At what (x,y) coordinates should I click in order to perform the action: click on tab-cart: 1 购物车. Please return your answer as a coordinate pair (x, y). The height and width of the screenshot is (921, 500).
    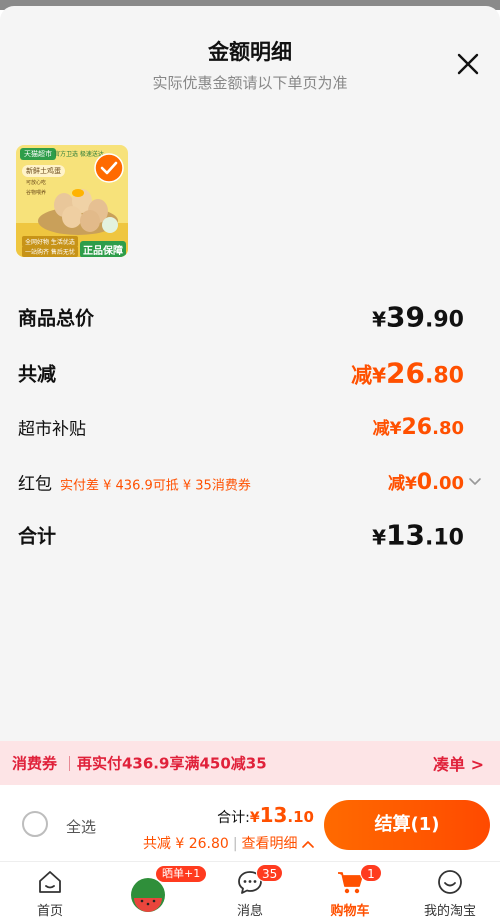
    Looking at the image, I should click on (350, 891).